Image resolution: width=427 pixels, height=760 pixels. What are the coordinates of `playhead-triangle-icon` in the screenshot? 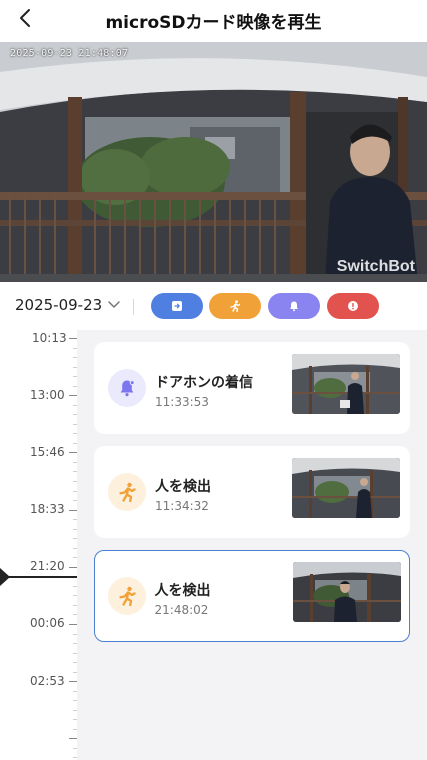 It's located at (5, 577).